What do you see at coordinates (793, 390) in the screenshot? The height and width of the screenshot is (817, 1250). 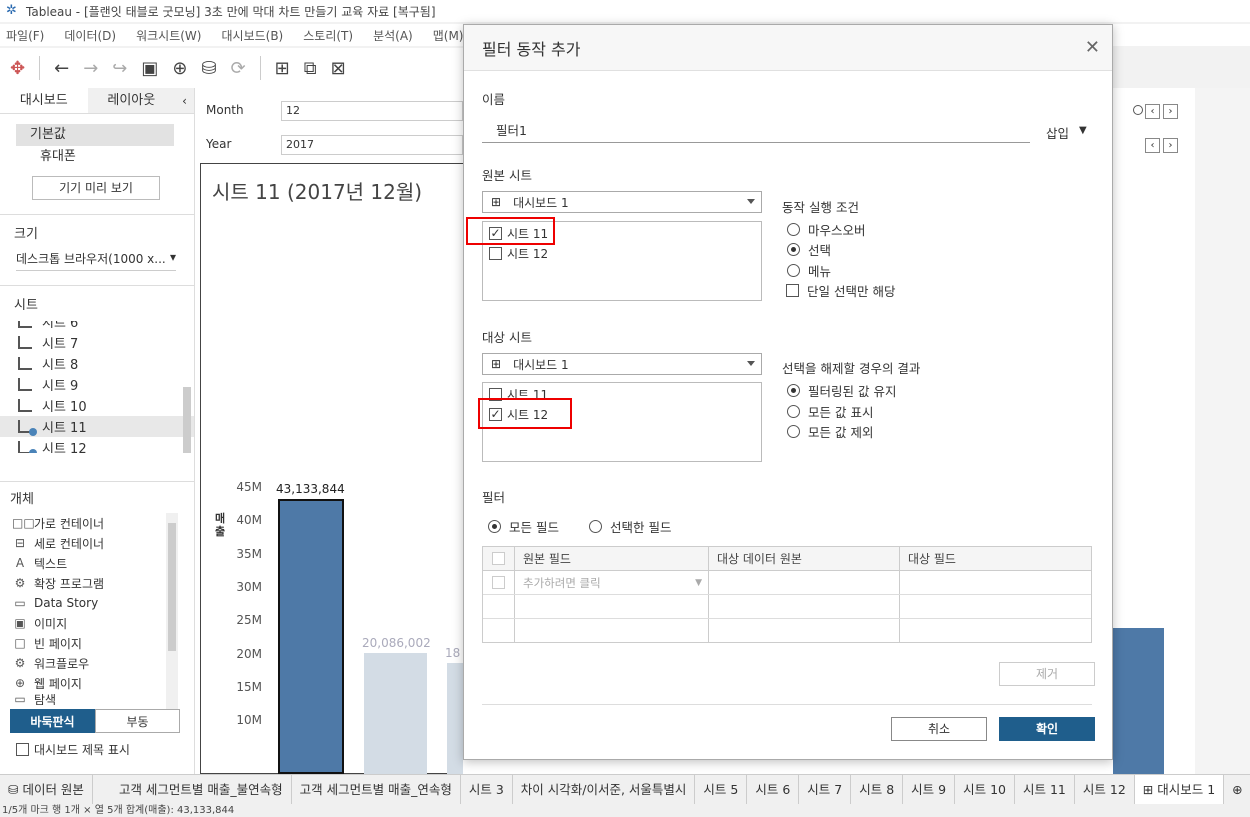 I see `radio-keep-filtered` at bounding box center [793, 390].